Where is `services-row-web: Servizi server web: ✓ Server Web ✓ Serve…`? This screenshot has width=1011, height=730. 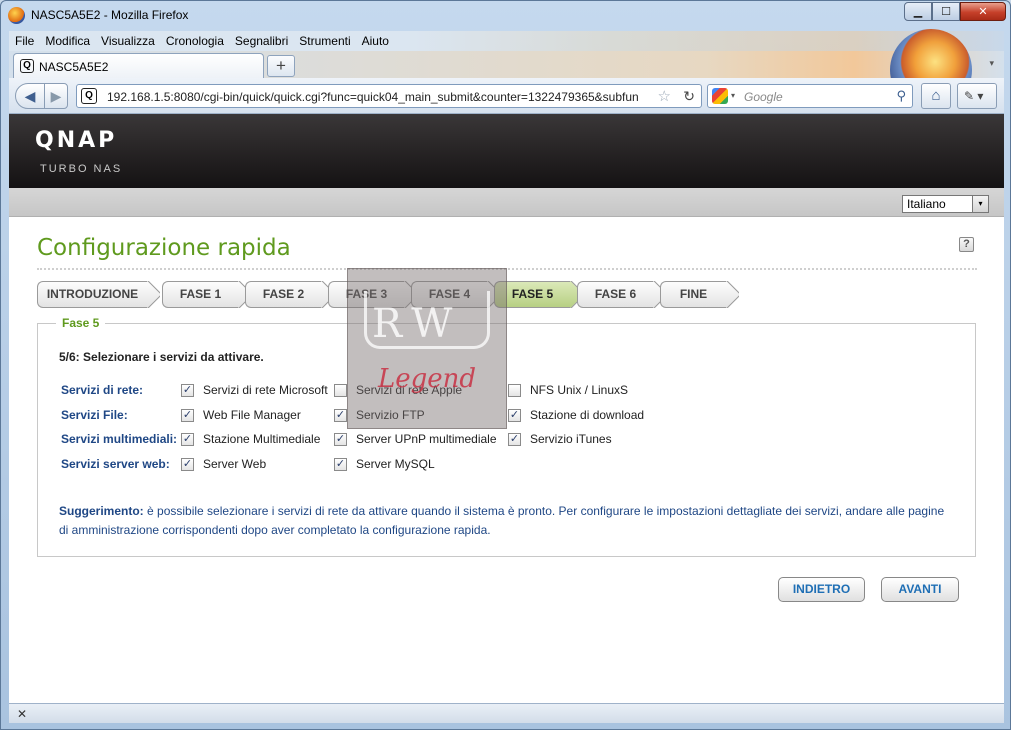
services-row-web: Servizi server web: ✓ Server Web ✓ Serve… is located at coordinates (511, 464).